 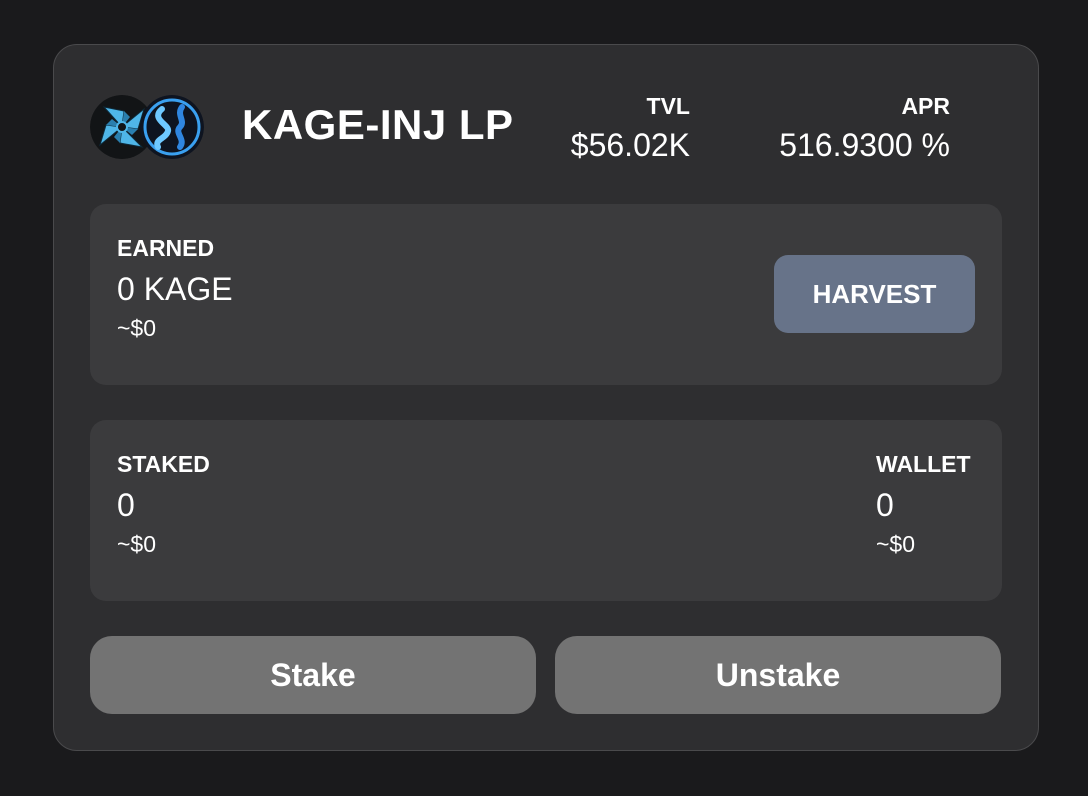 What do you see at coordinates (533, 128) in the screenshot?
I see `farm-header: KAGE-INJ LP TVL $56.02K APR 516.9300 %` at bounding box center [533, 128].